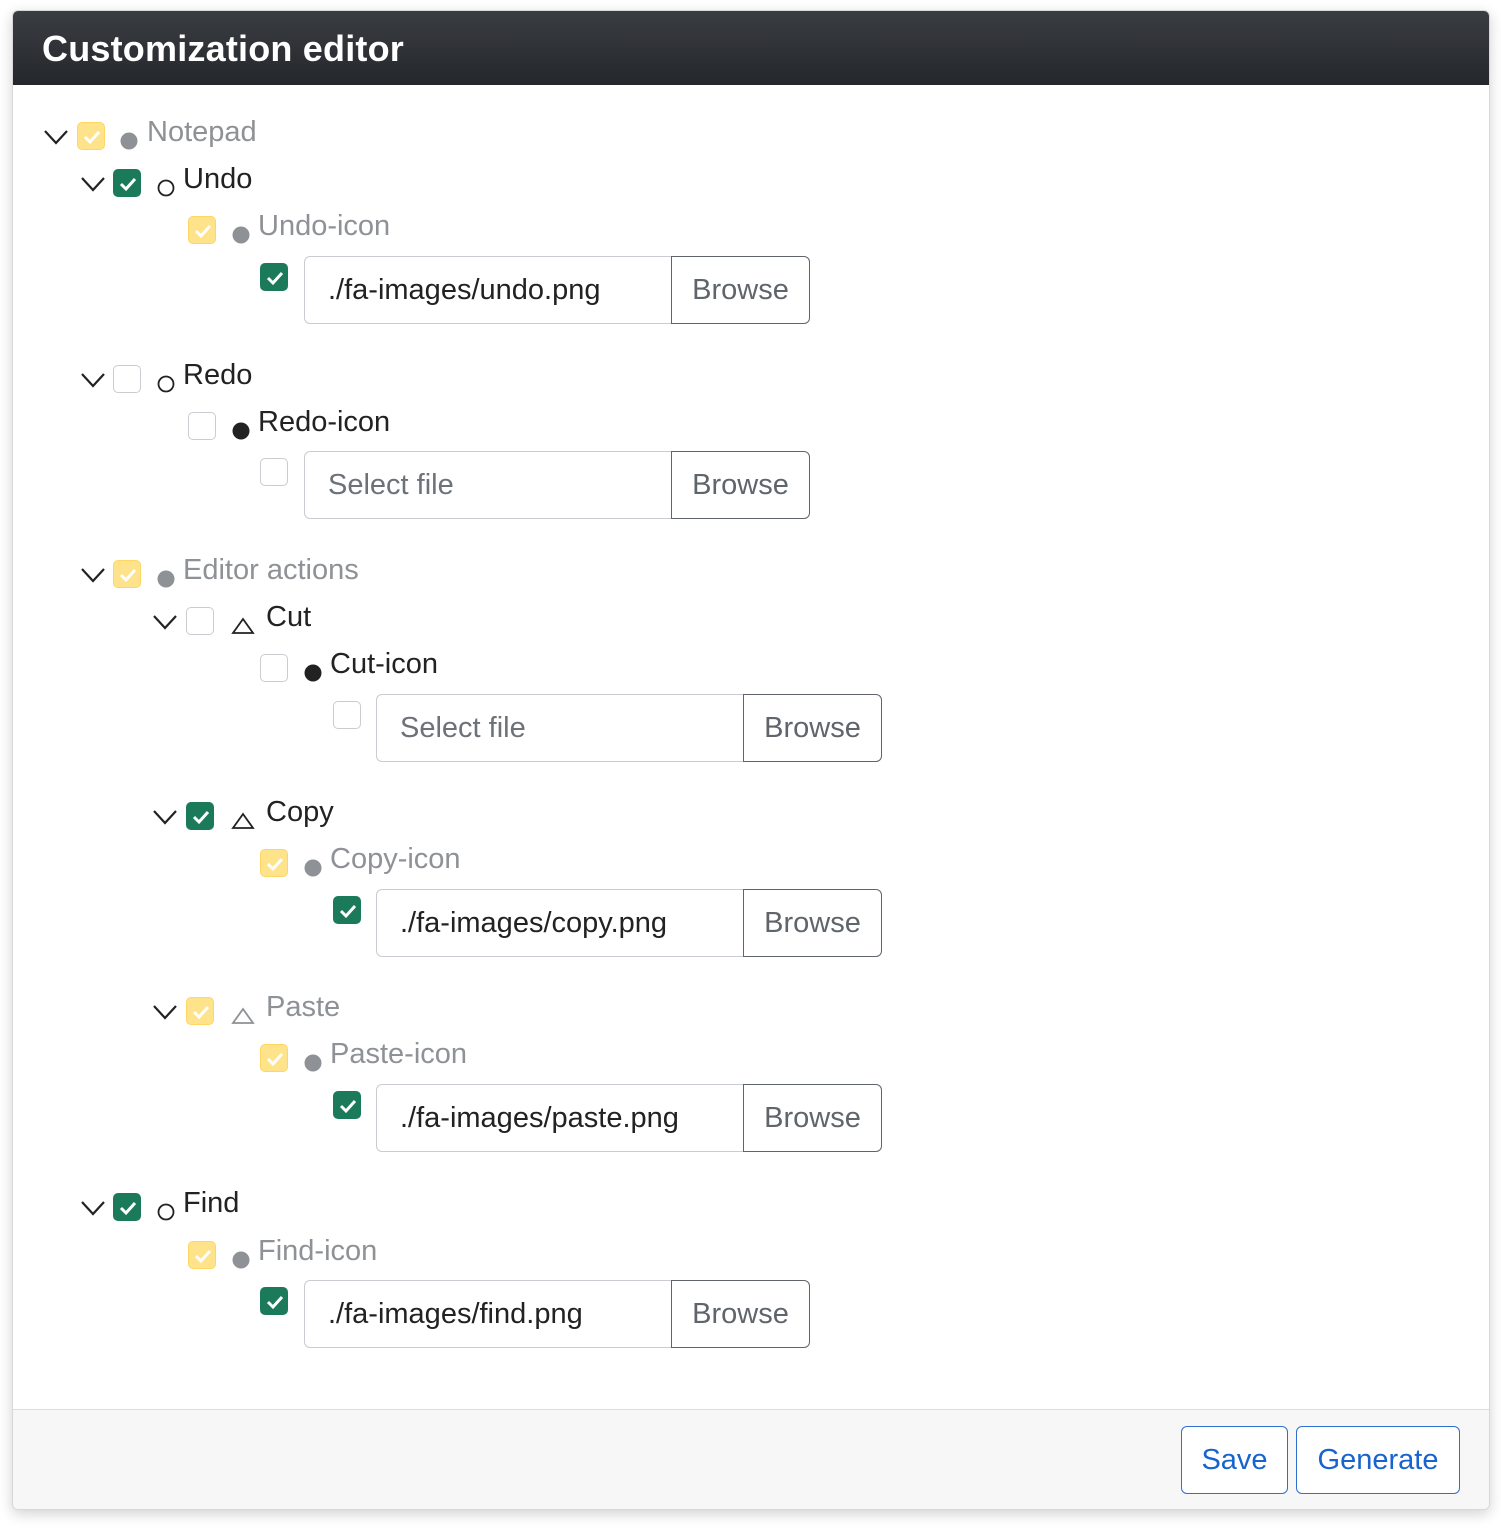 Image resolution: width=1501 pixels, height=1535 pixels. I want to click on node-label: Cut, so click(289, 617).